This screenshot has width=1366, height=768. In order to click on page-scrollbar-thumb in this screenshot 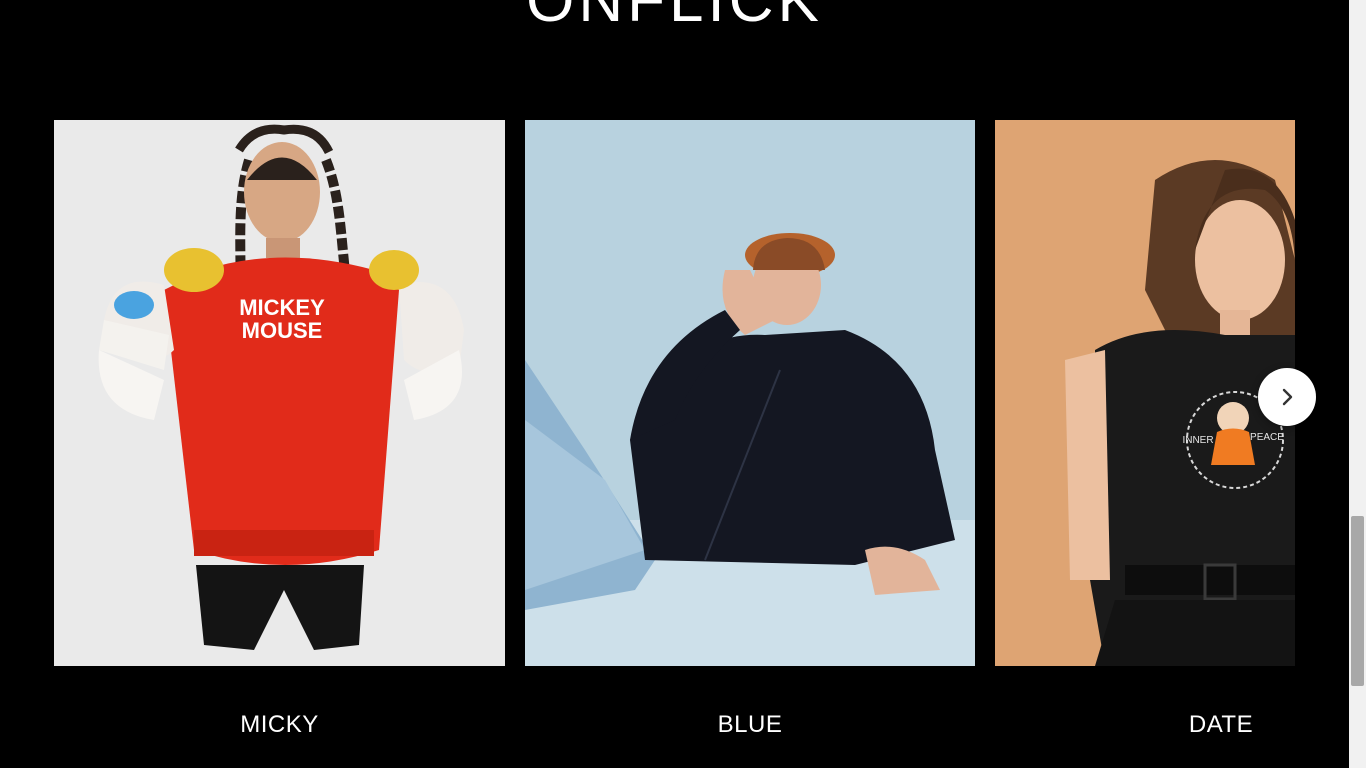, I will do `click(1357, 601)`.